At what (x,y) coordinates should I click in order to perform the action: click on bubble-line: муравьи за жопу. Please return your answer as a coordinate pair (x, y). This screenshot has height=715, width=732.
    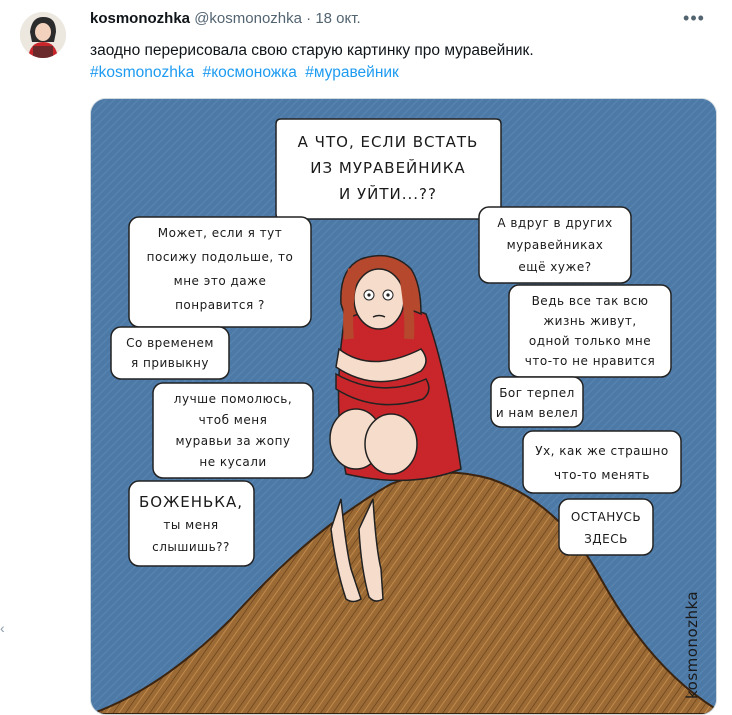
    Looking at the image, I should click on (232, 441).